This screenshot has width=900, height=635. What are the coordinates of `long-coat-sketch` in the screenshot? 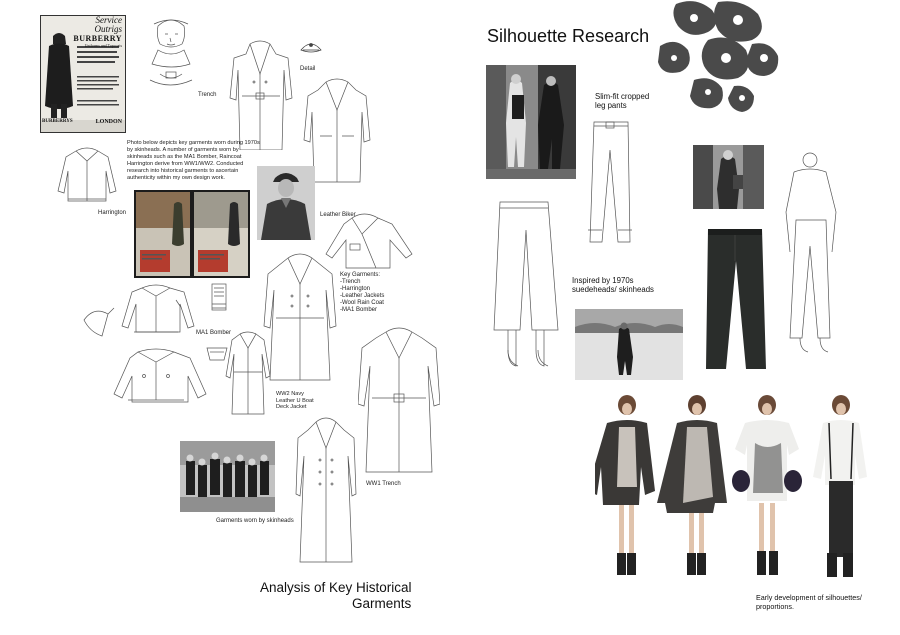 It's located at (326, 489).